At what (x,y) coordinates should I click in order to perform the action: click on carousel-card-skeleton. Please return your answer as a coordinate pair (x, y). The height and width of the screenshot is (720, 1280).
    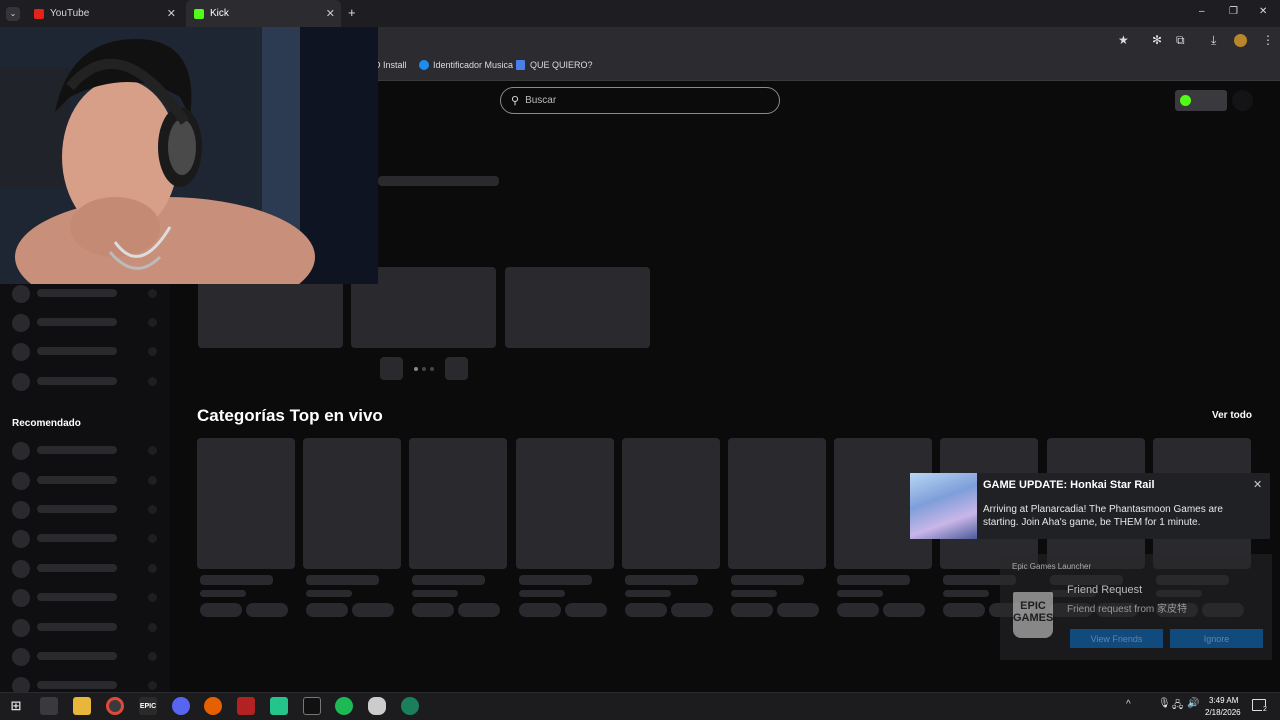
    Looking at the image, I should click on (577, 307).